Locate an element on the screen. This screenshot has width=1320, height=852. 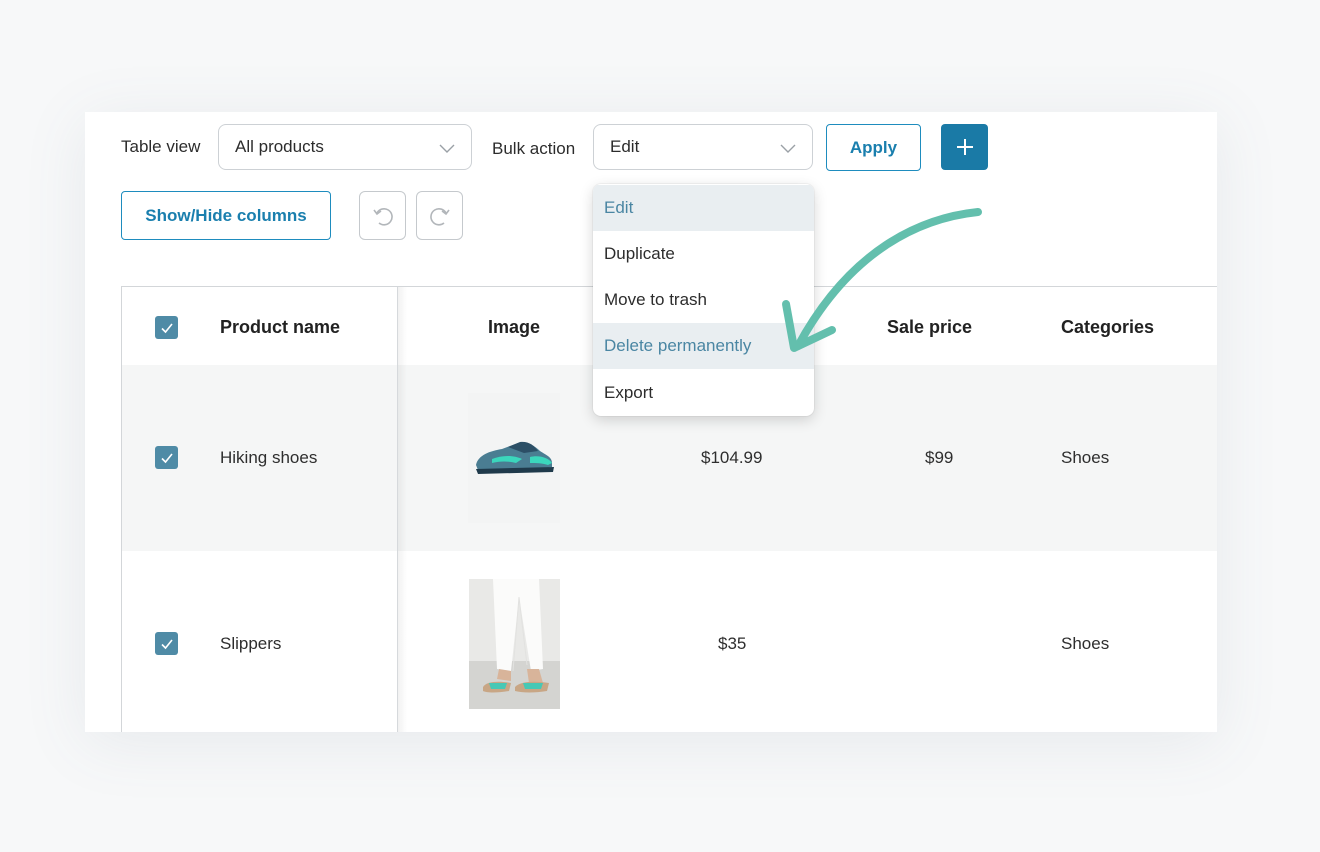
table-view-label: Table view is located at coordinates (161, 146).